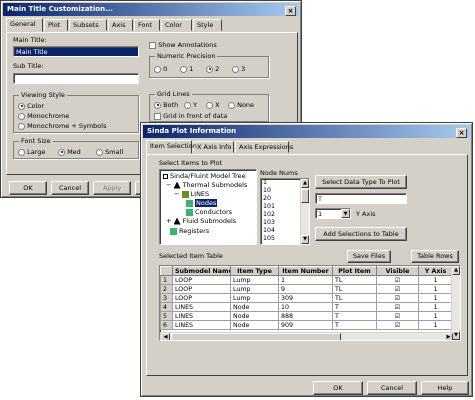 This screenshot has width=475, height=400. Describe the element at coordinates (305, 289) in the screenshot. I see `cell-item-number: 9` at that location.